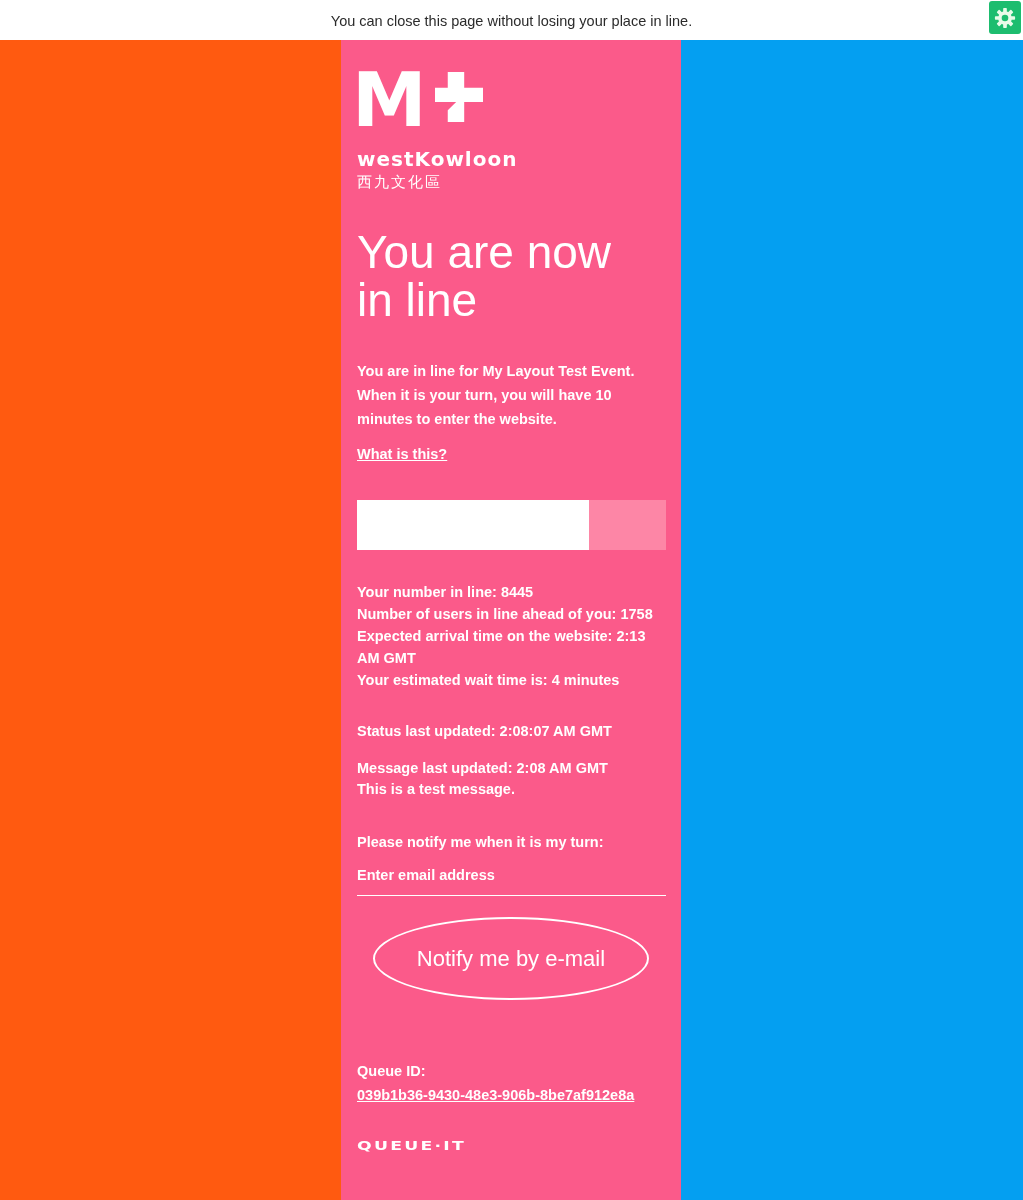 This screenshot has width=1023, height=1200. What do you see at coordinates (436, 789) in the screenshot?
I see `message-text: This is a test message.` at bounding box center [436, 789].